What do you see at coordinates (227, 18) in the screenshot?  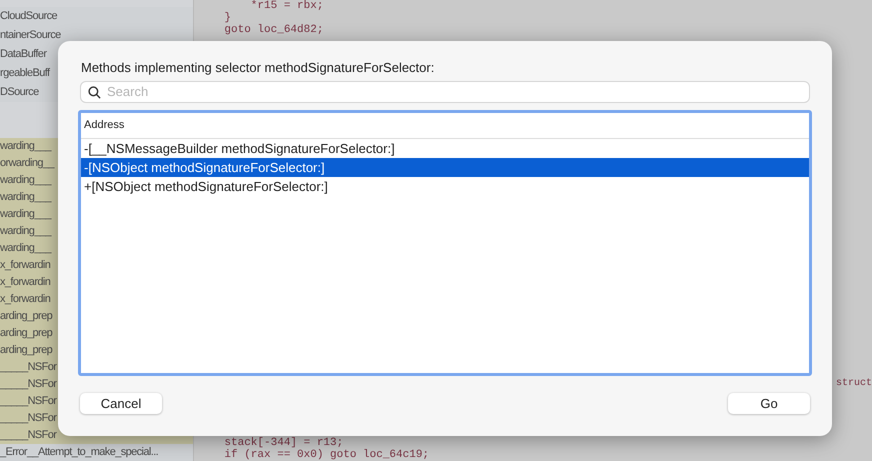 I see `code-line: }` at bounding box center [227, 18].